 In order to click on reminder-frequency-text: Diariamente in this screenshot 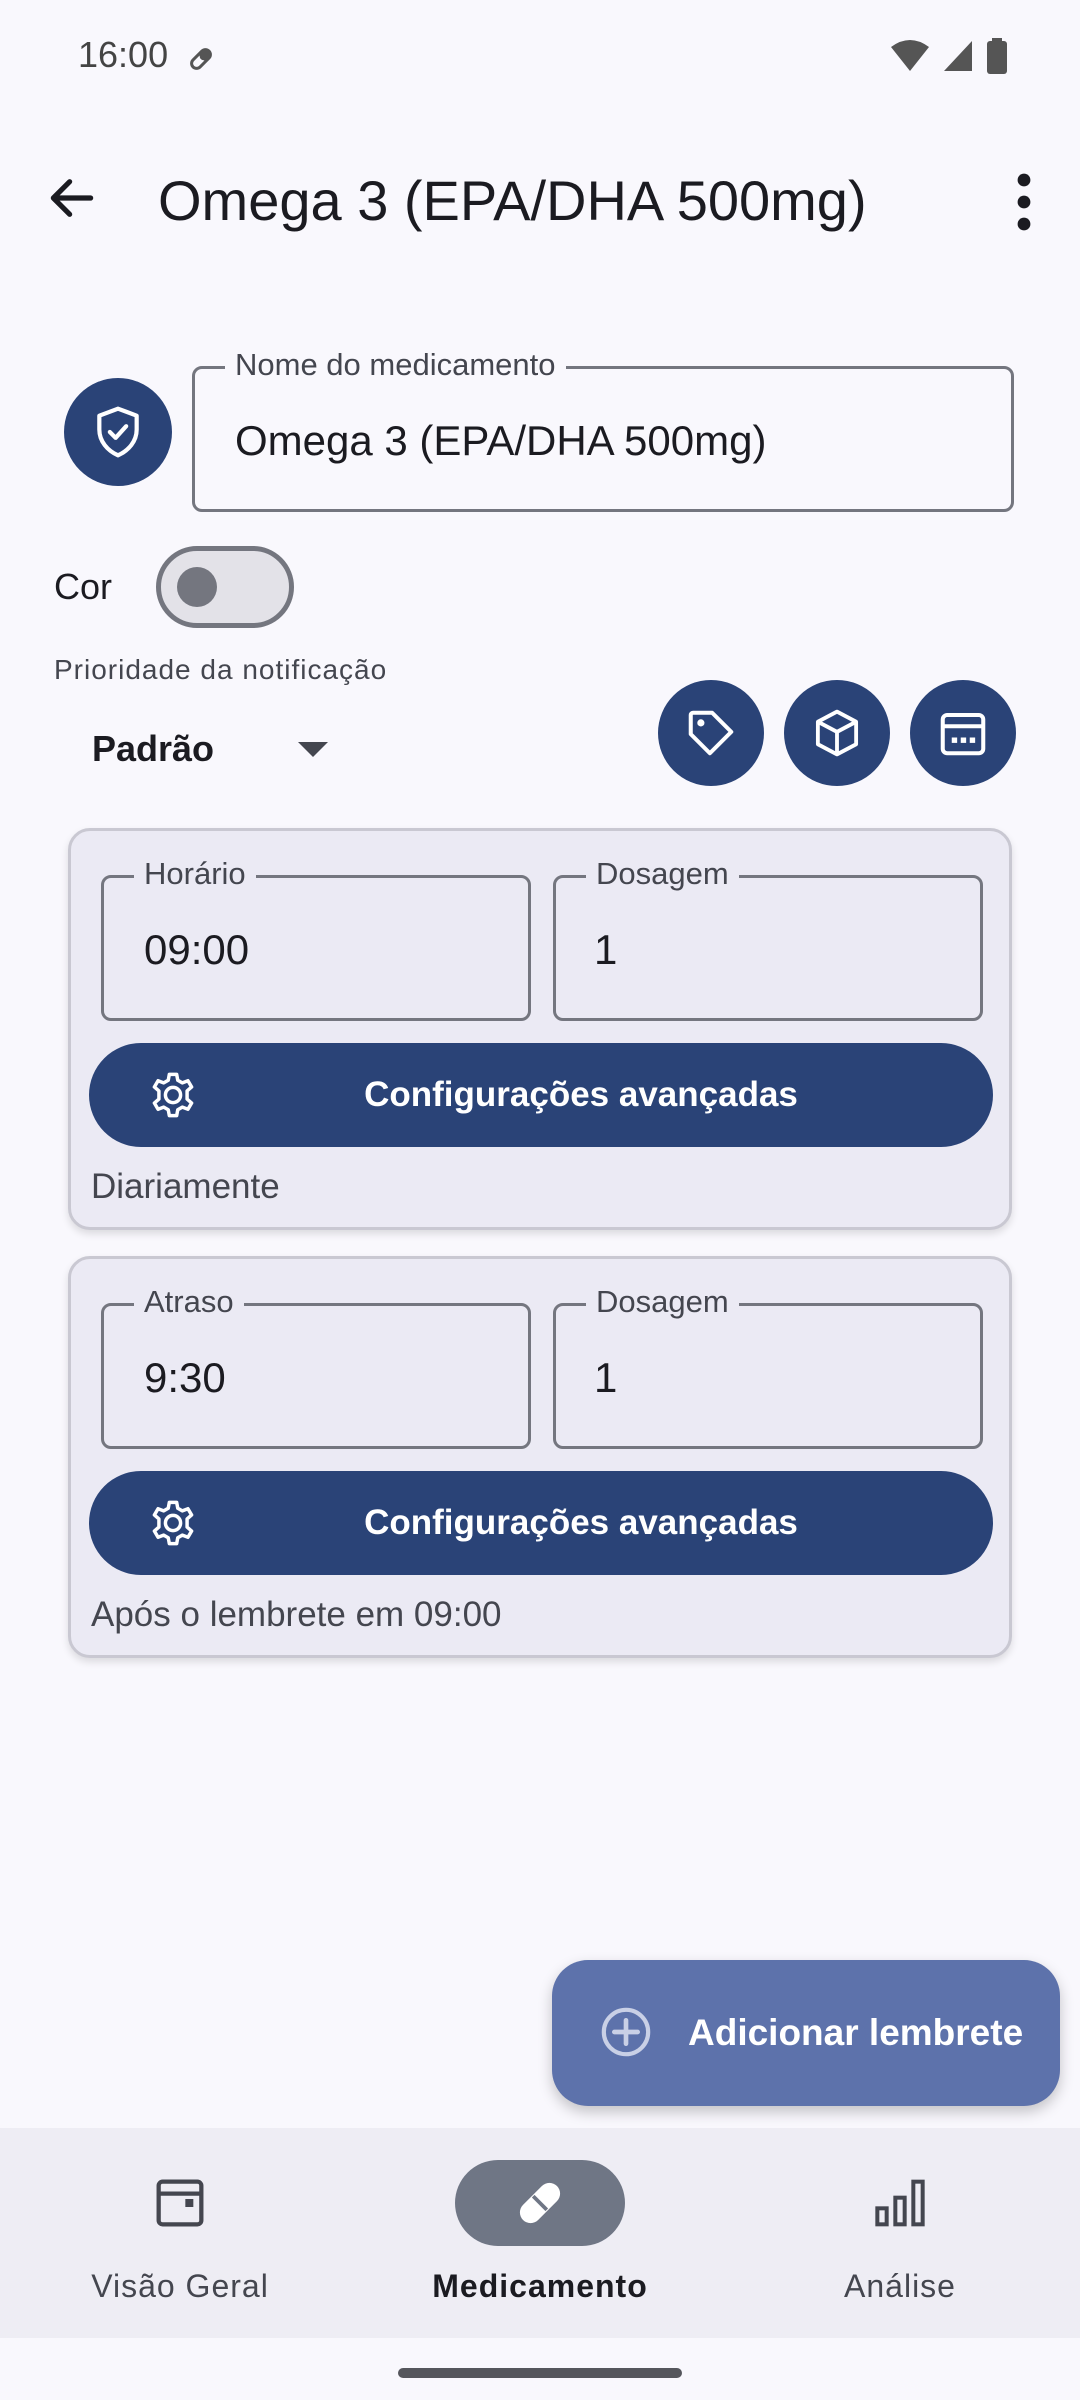, I will do `click(185, 1186)`.